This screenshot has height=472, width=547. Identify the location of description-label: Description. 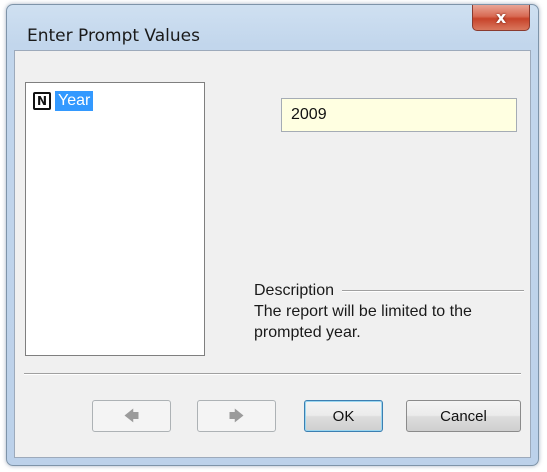
(294, 290).